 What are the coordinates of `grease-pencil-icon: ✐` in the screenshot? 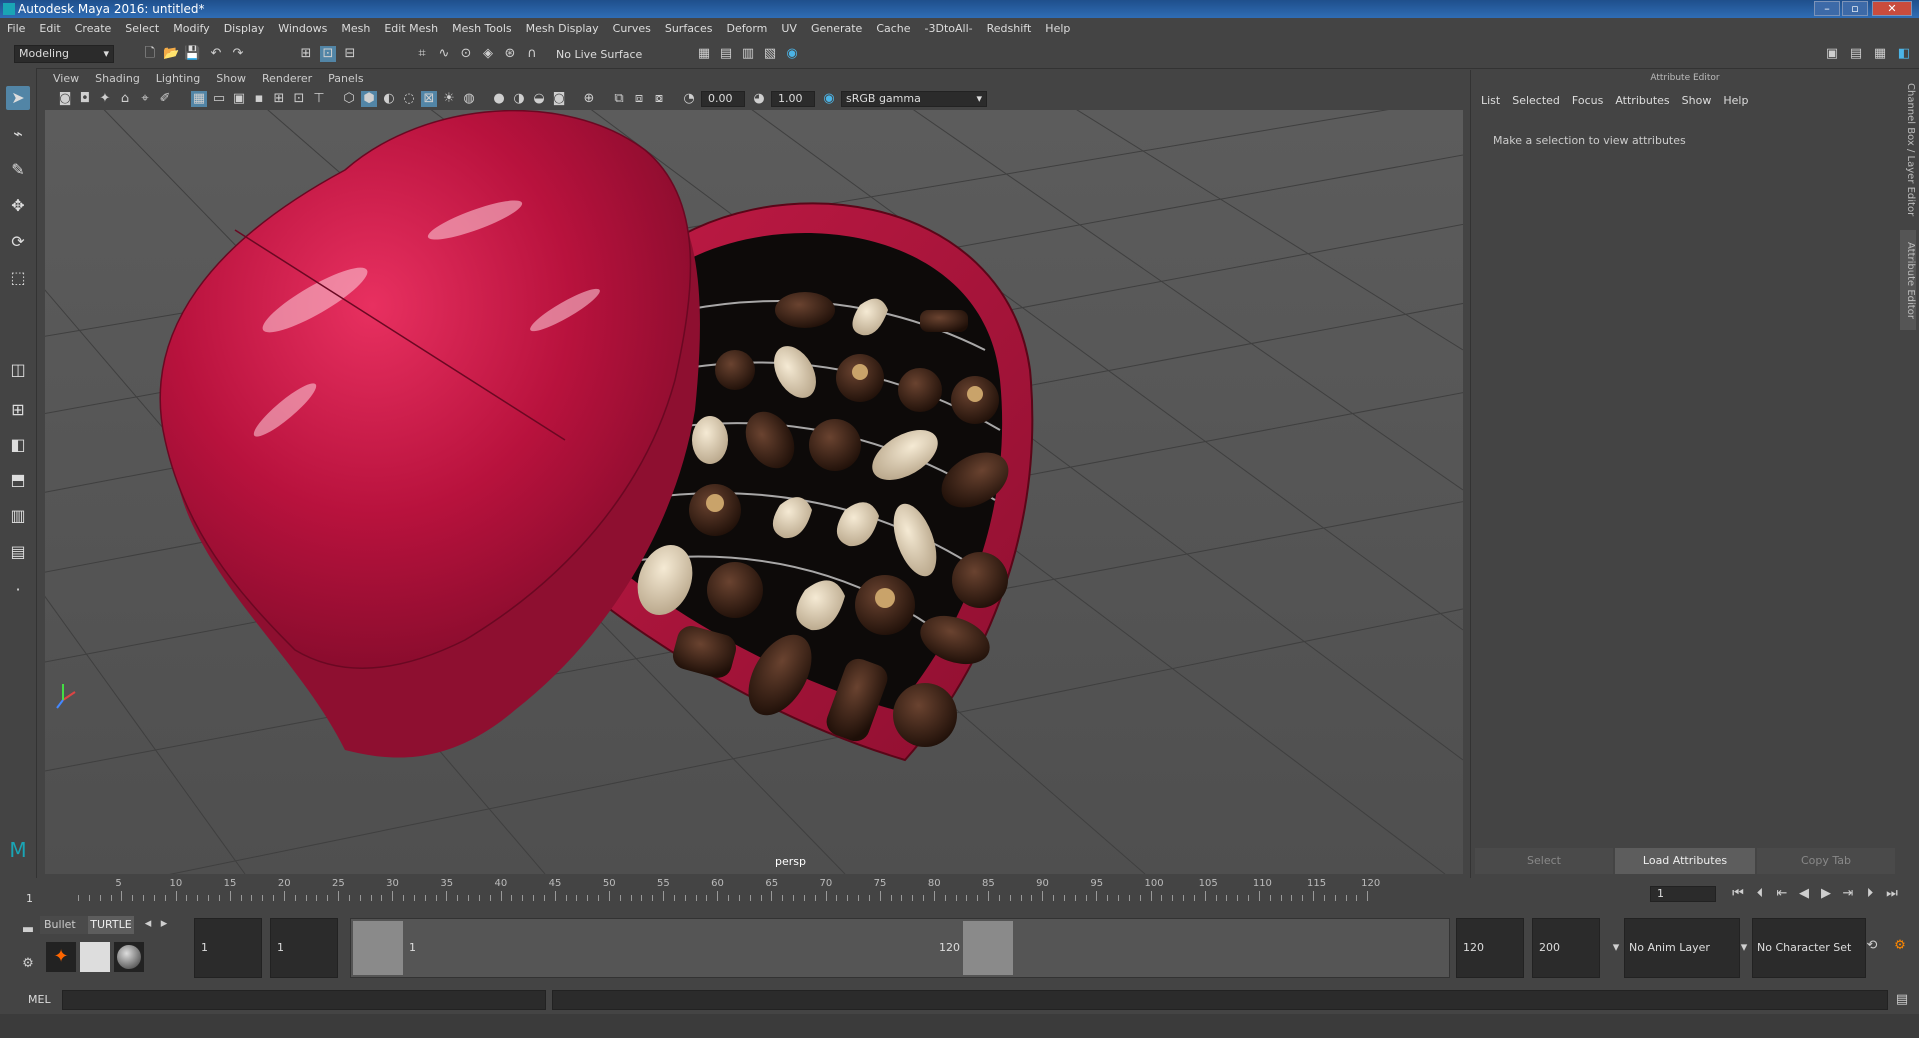 It's located at (165, 99).